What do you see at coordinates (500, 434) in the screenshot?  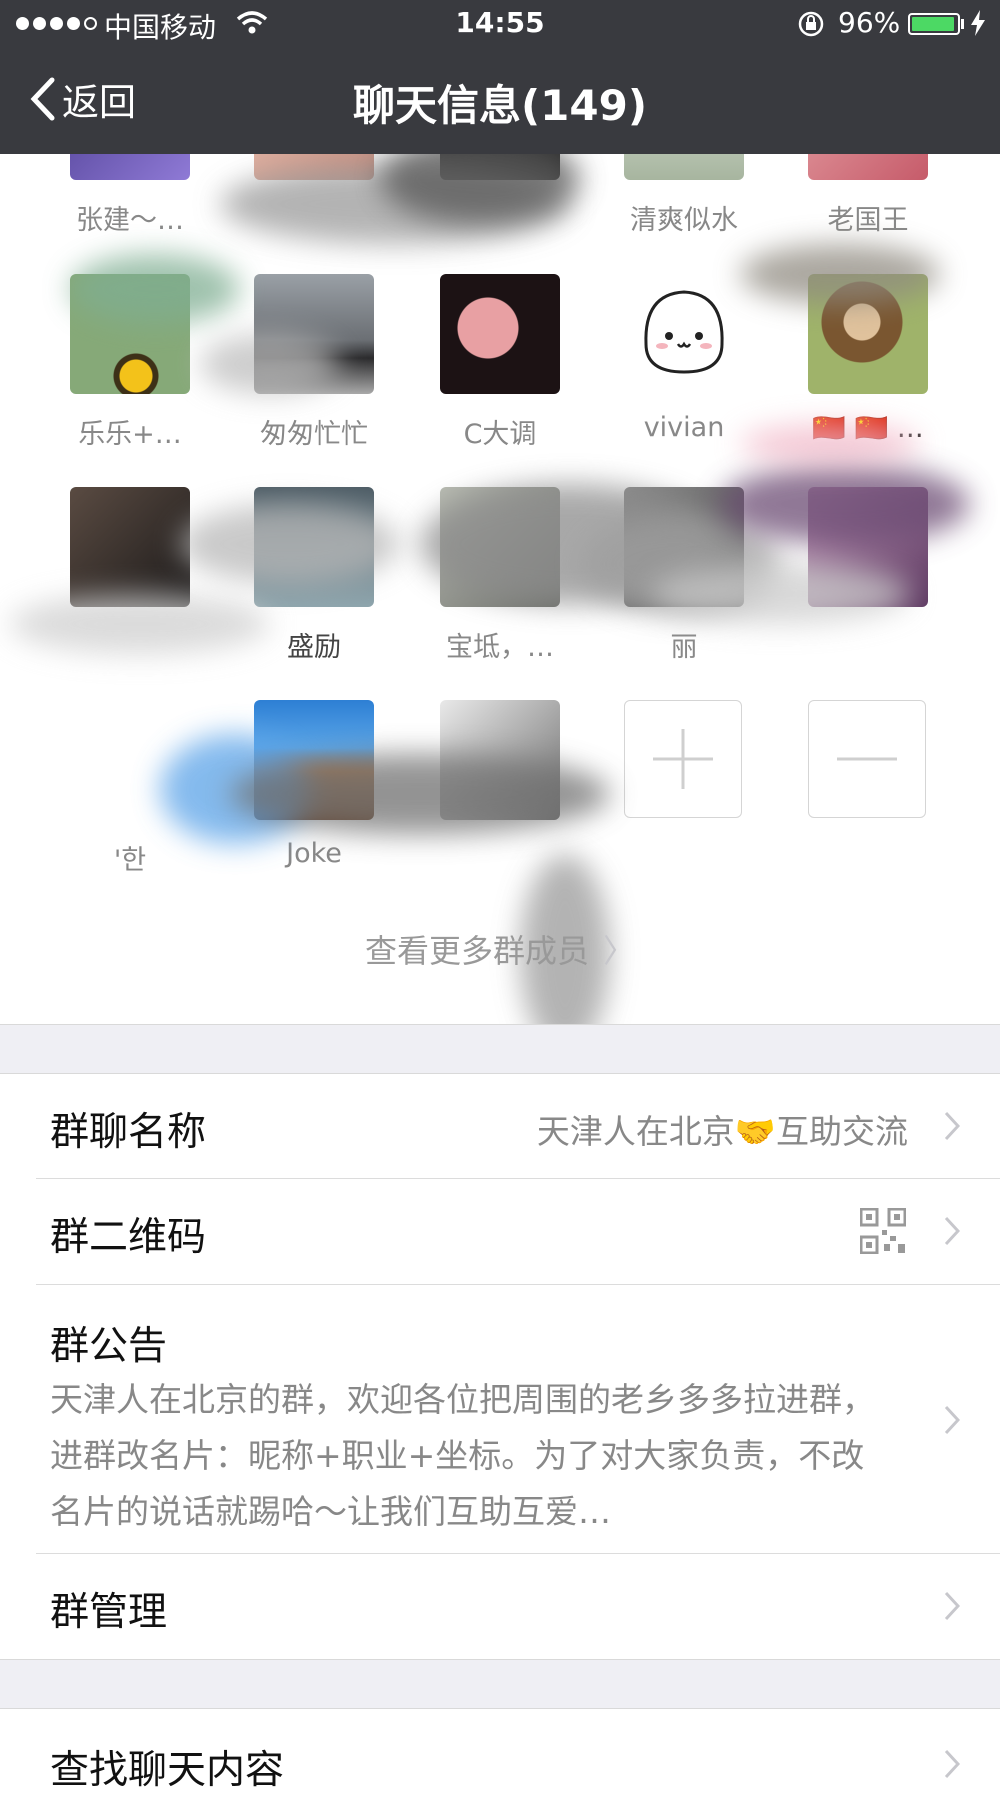 I see `member-name: C大调` at bounding box center [500, 434].